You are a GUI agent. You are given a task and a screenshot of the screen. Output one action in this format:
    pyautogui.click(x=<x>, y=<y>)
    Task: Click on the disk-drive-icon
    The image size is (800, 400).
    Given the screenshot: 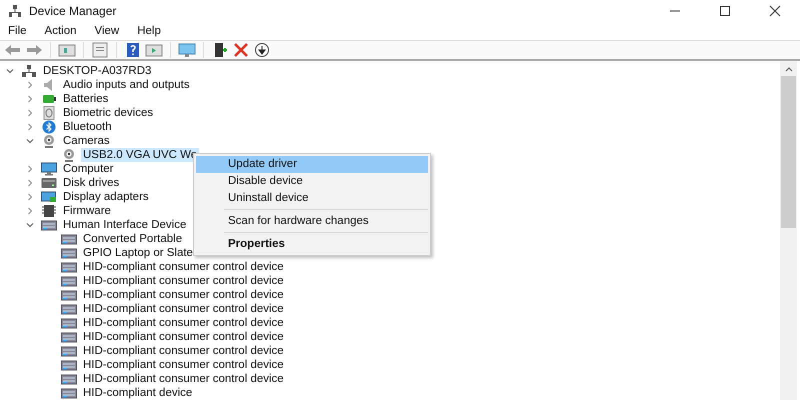 What is the action you would take?
    pyautogui.click(x=49, y=183)
    